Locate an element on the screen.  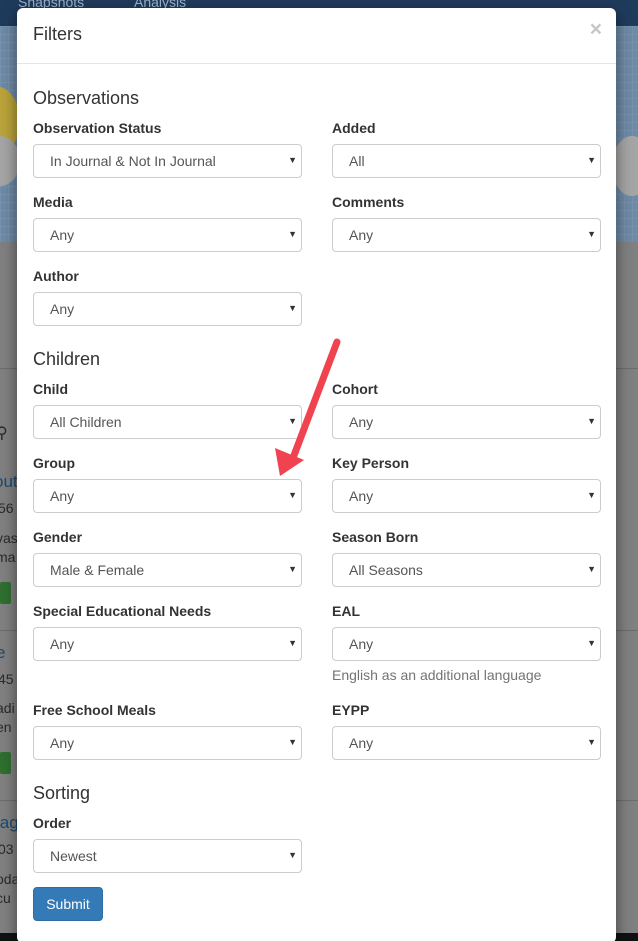
season-born-select: All Seasons ▼ is located at coordinates (466, 570).